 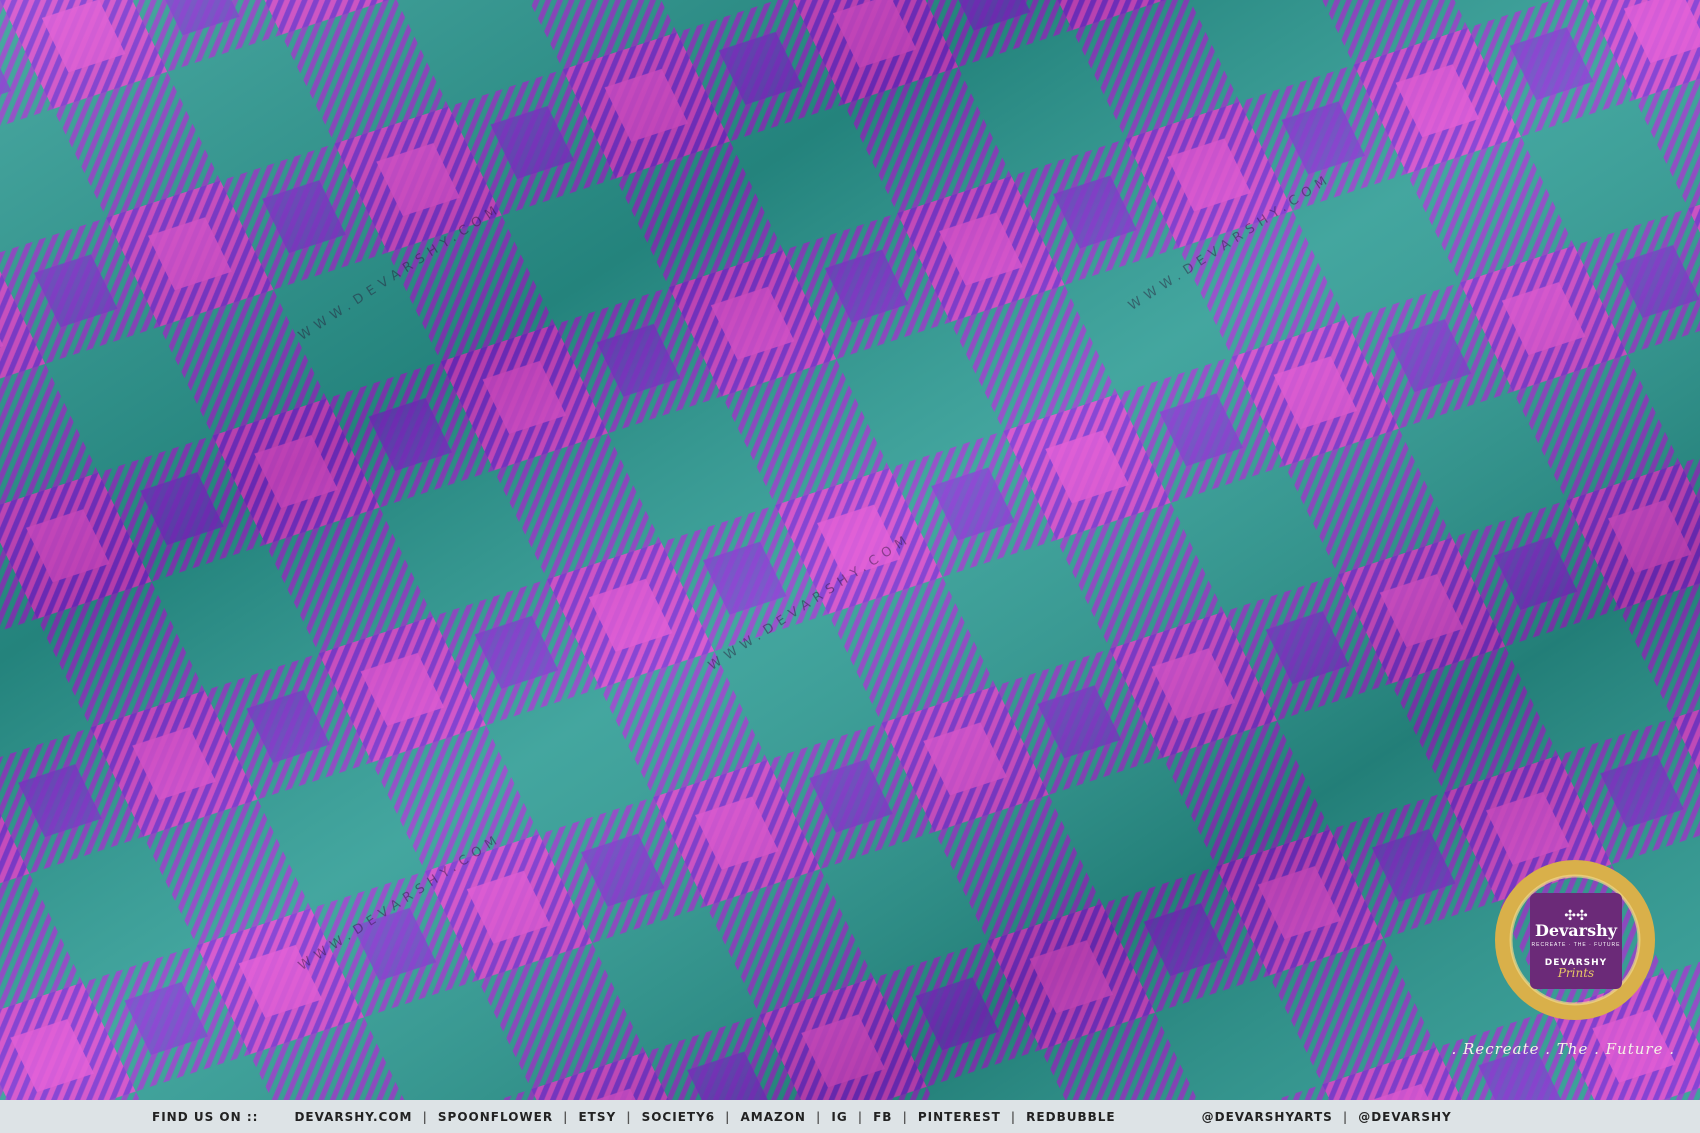 What do you see at coordinates (1267, 1117) in the screenshot?
I see `footer-handle-arts: @DEVARSHYARTS` at bounding box center [1267, 1117].